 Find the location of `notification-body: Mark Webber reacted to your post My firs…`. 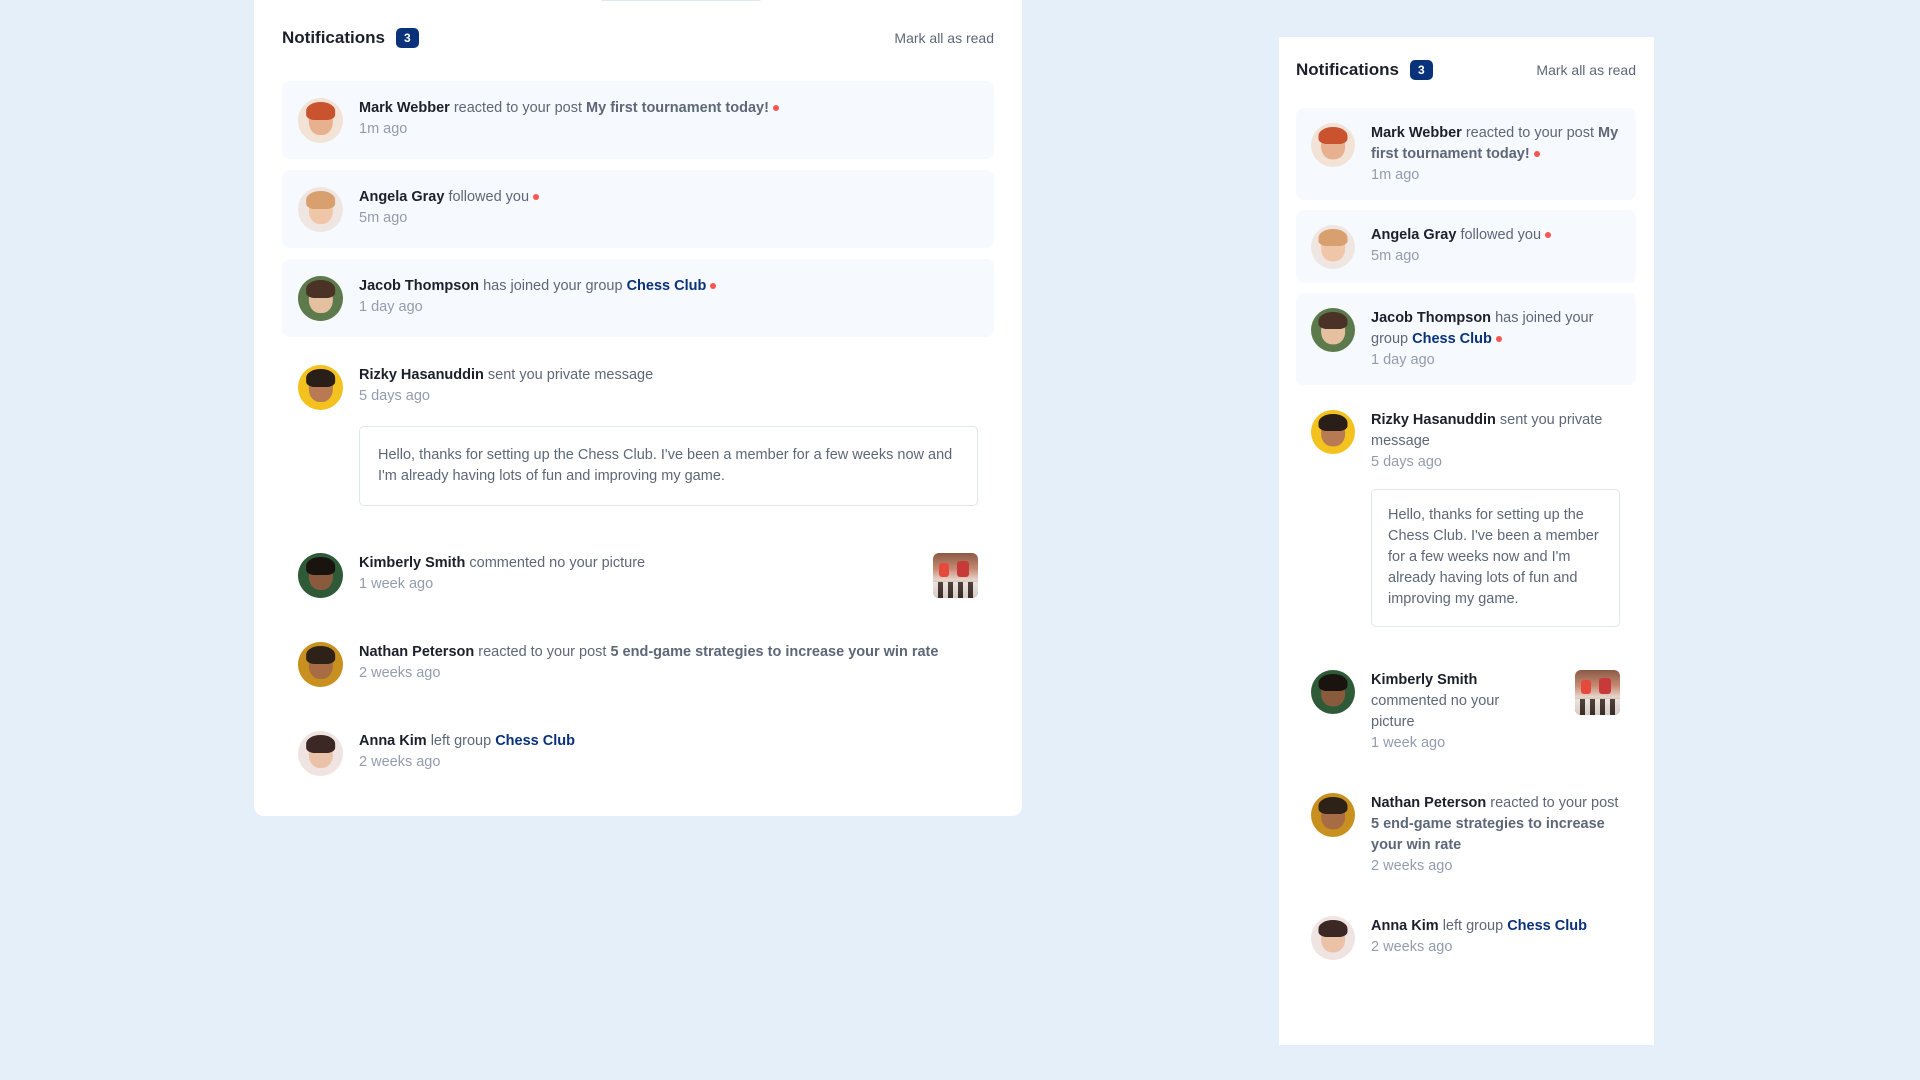

notification-body: Mark Webber reacted to your post My firs… is located at coordinates (668, 119).